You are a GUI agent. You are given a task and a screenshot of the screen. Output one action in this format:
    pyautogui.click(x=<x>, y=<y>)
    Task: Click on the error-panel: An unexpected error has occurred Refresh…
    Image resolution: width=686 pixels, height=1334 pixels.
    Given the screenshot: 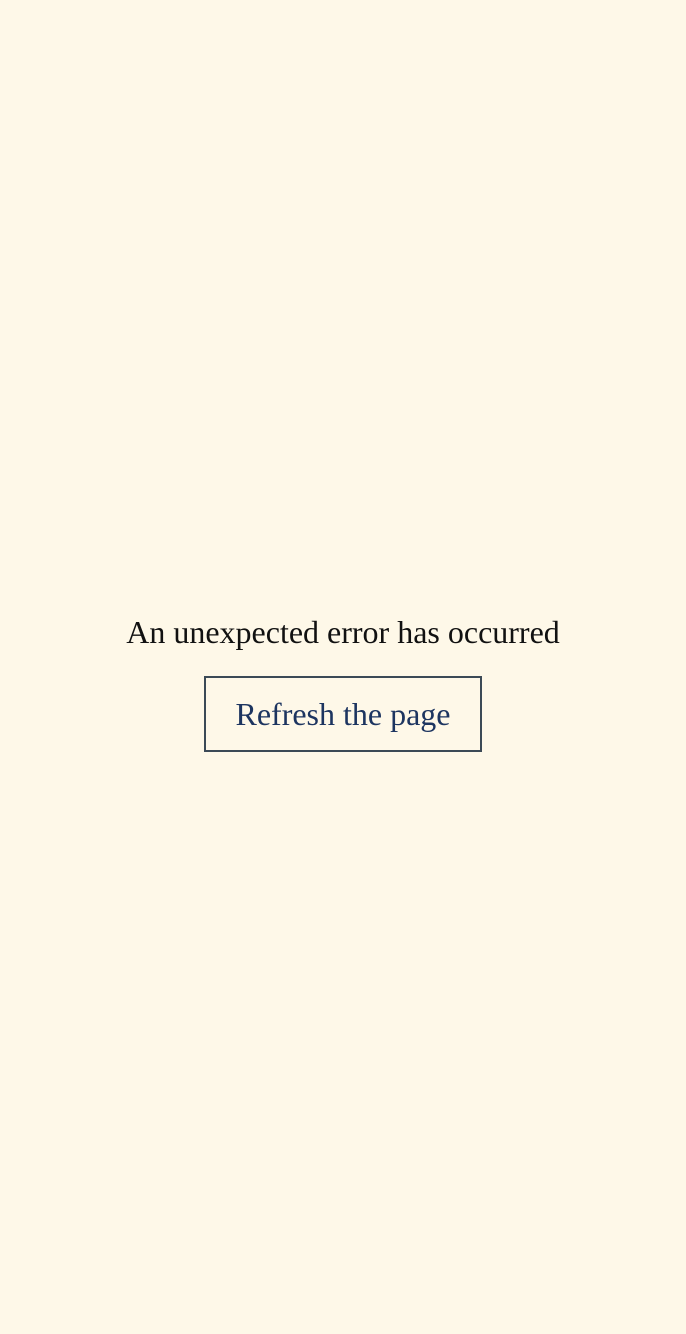 What is the action you would take?
    pyautogui.click(x=343, y=682)
    